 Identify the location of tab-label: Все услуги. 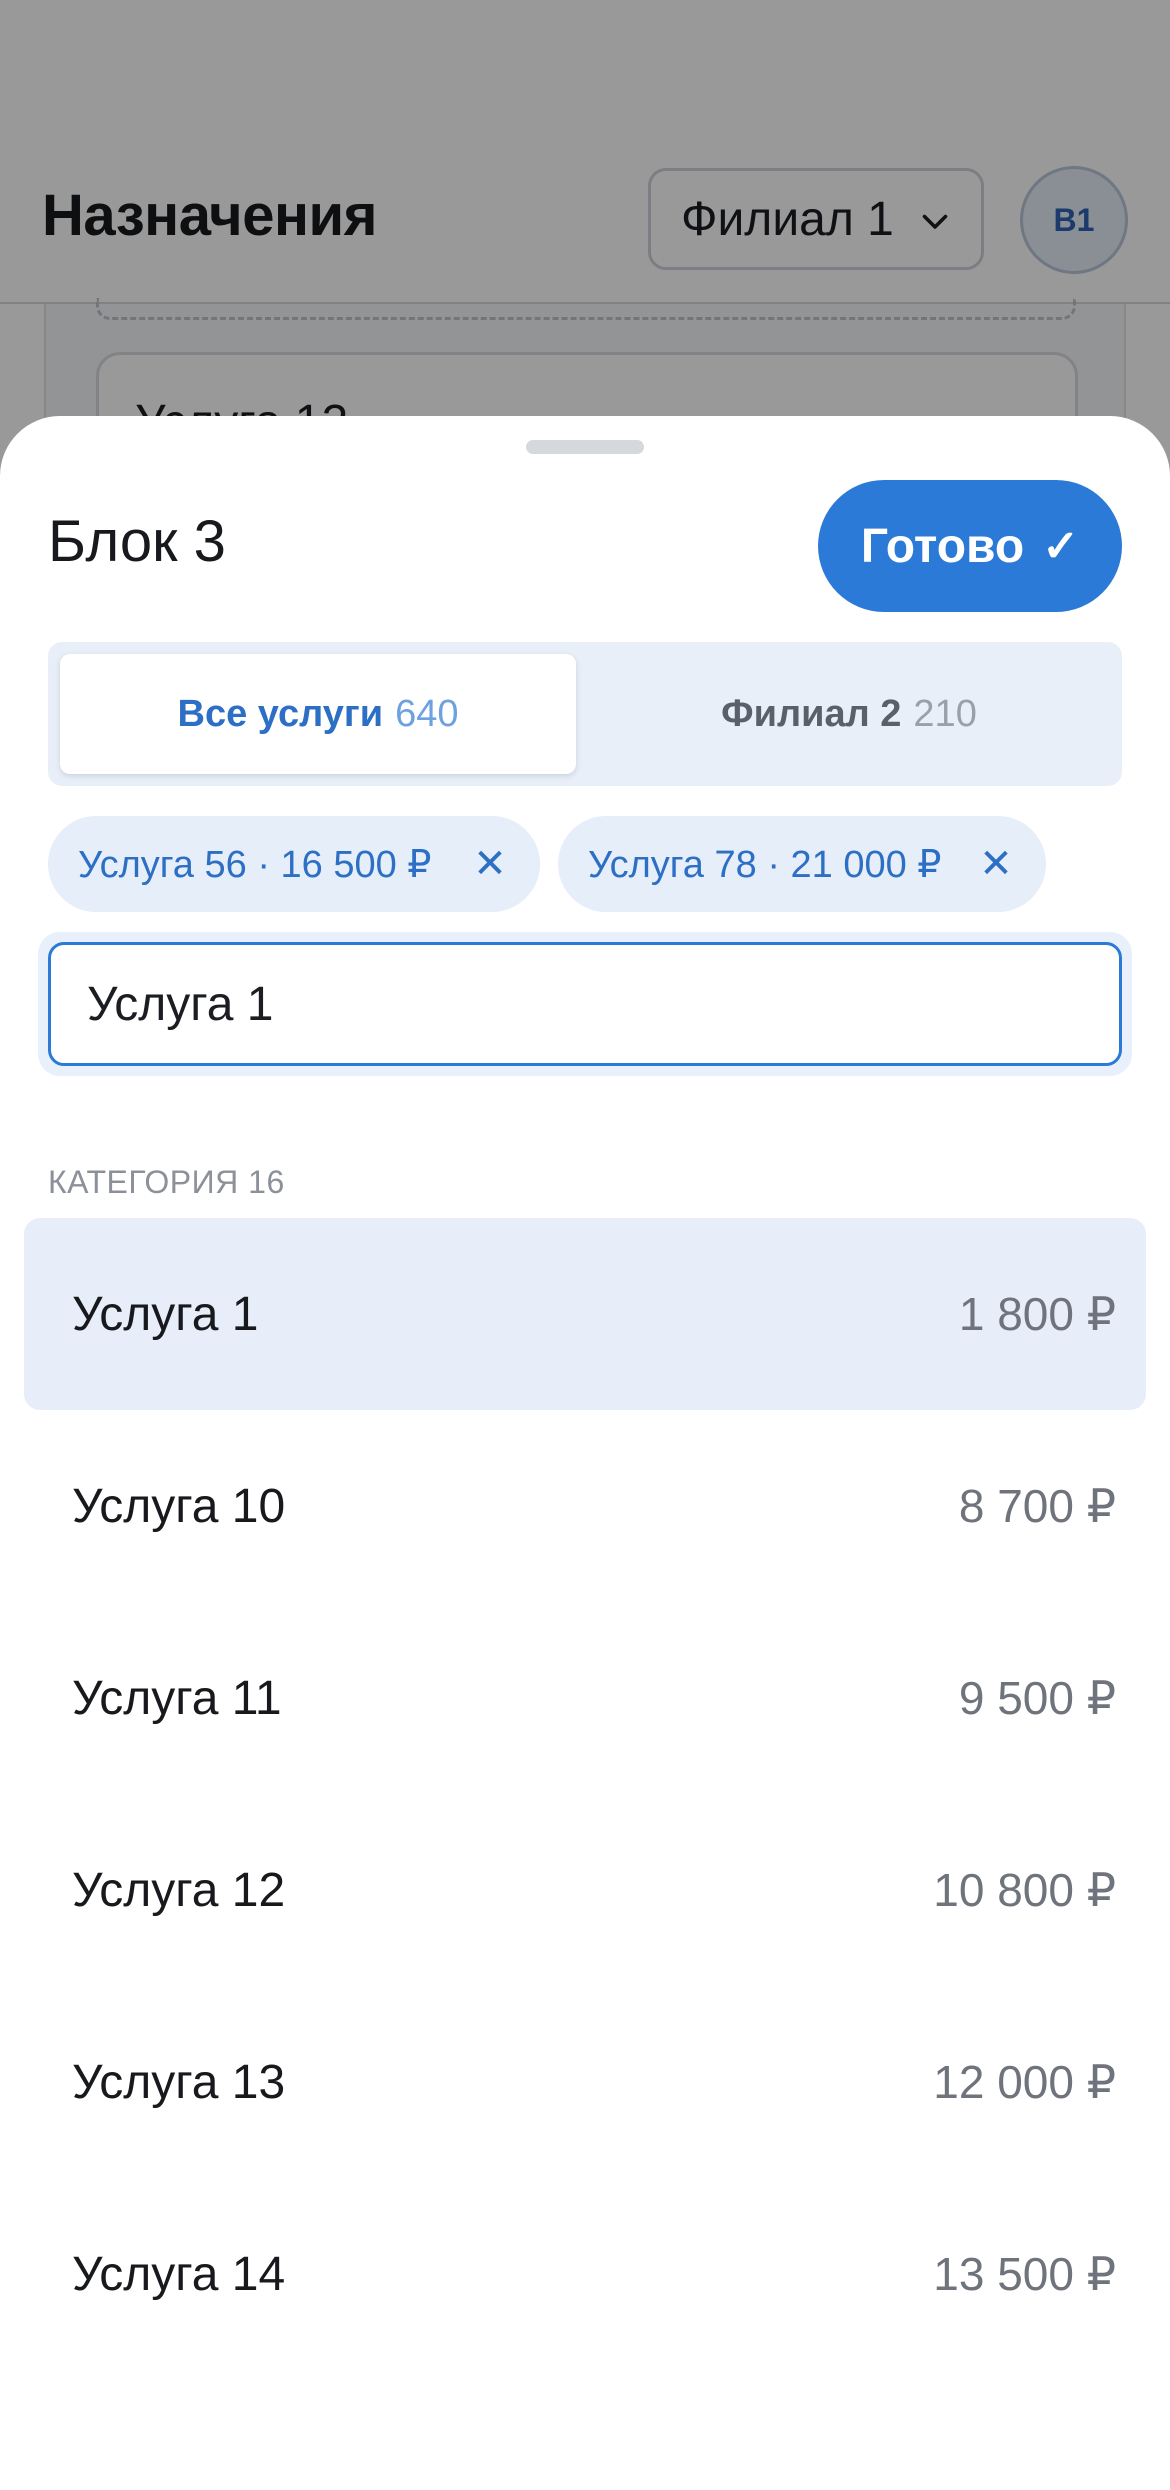
(280, 713).